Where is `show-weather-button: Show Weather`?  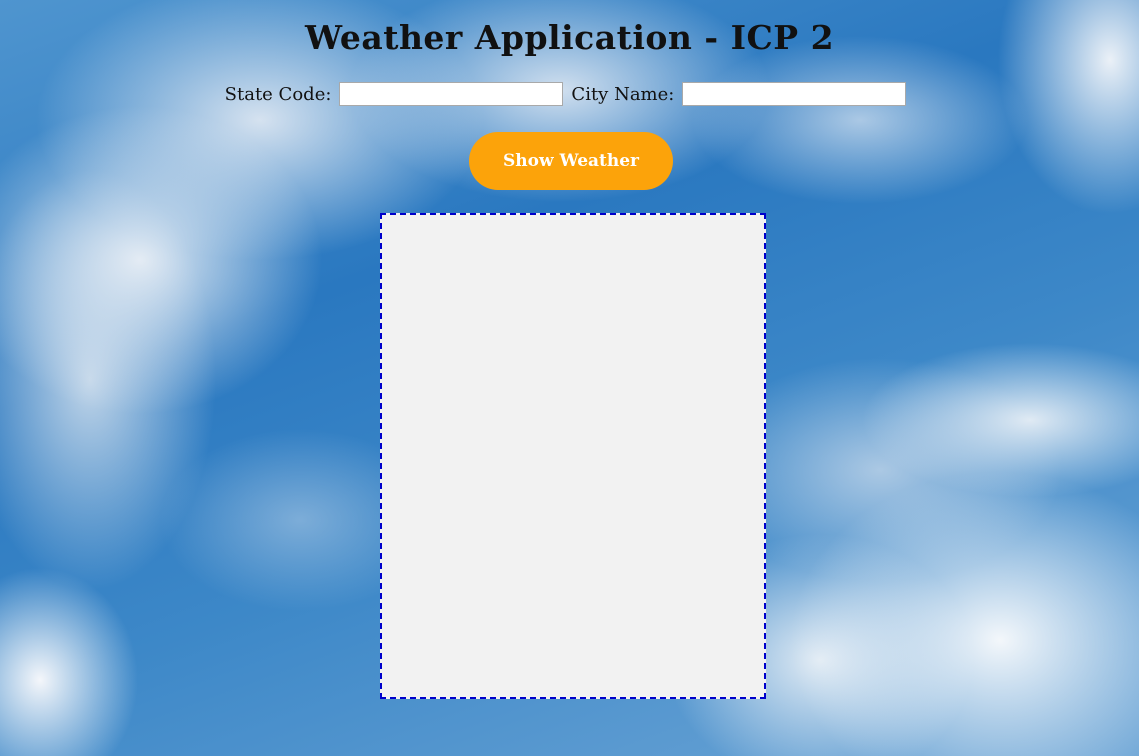 show-weather-button: Show Weather is located at coordinates (571, 161).